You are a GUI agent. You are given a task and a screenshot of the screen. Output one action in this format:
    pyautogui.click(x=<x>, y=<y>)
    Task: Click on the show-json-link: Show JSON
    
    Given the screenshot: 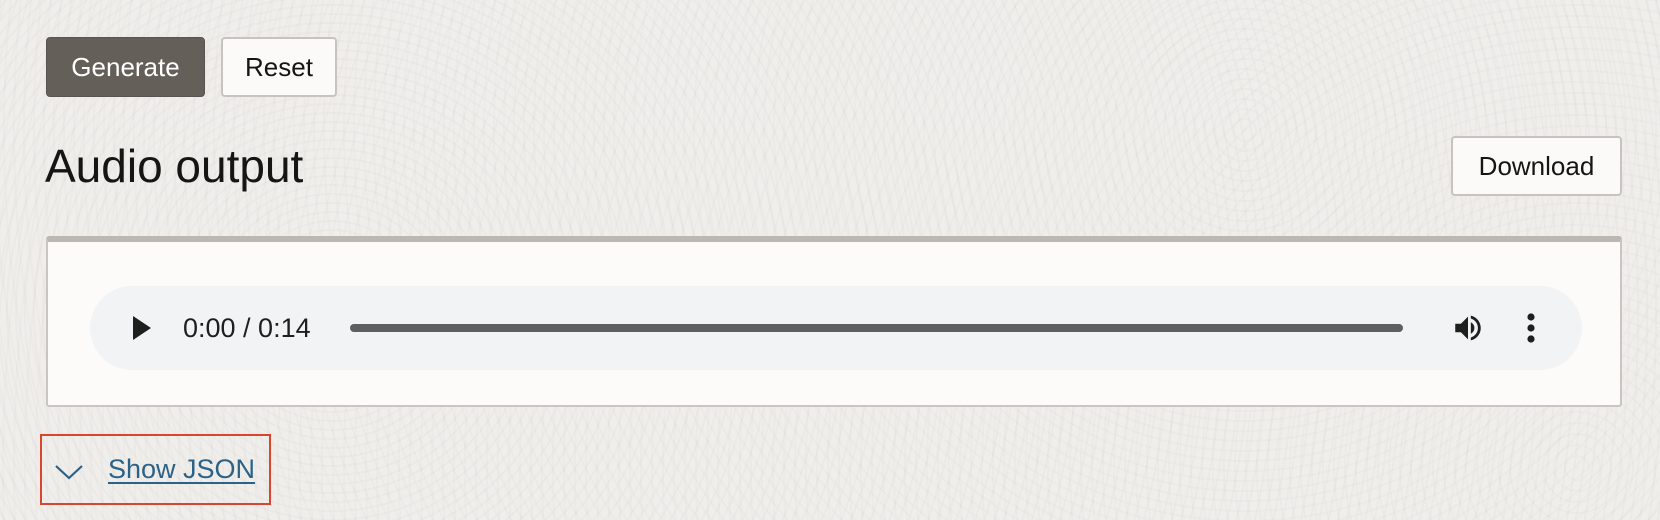 What is the action you would take?
    pyautogui.click(x=181, y=469)
    